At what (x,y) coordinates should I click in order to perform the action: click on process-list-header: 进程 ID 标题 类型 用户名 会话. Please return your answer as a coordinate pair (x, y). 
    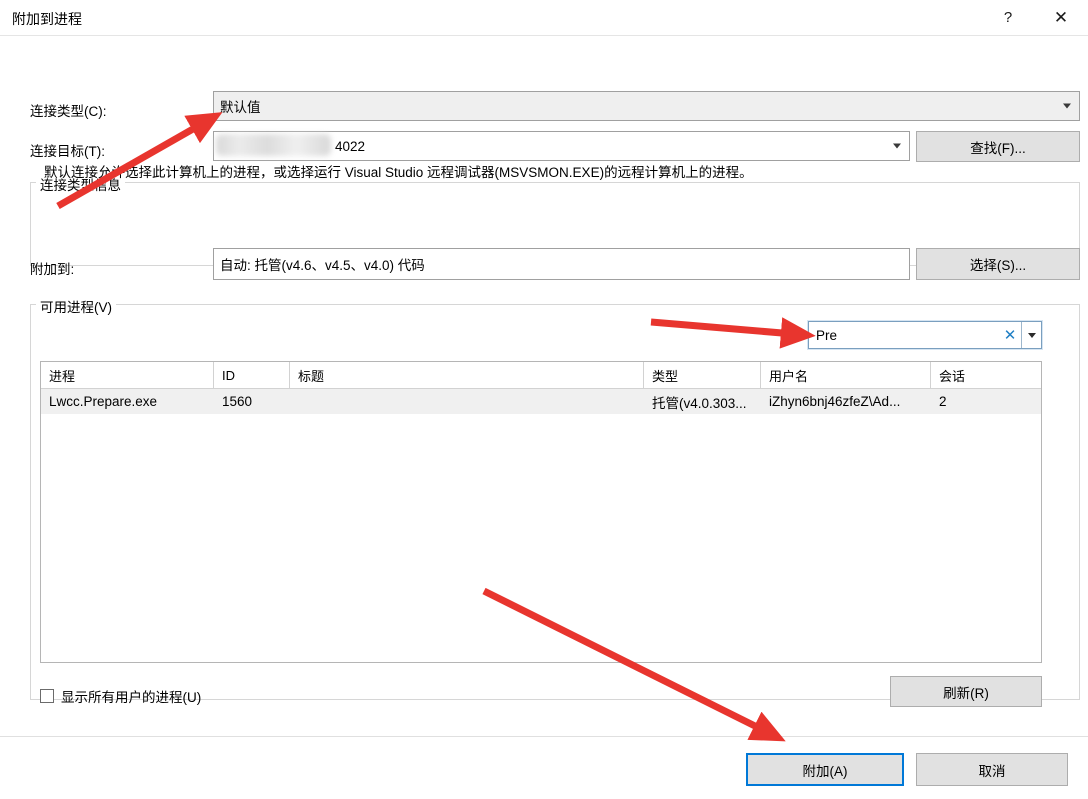
    Looking at the image, I should click on (541, 375).